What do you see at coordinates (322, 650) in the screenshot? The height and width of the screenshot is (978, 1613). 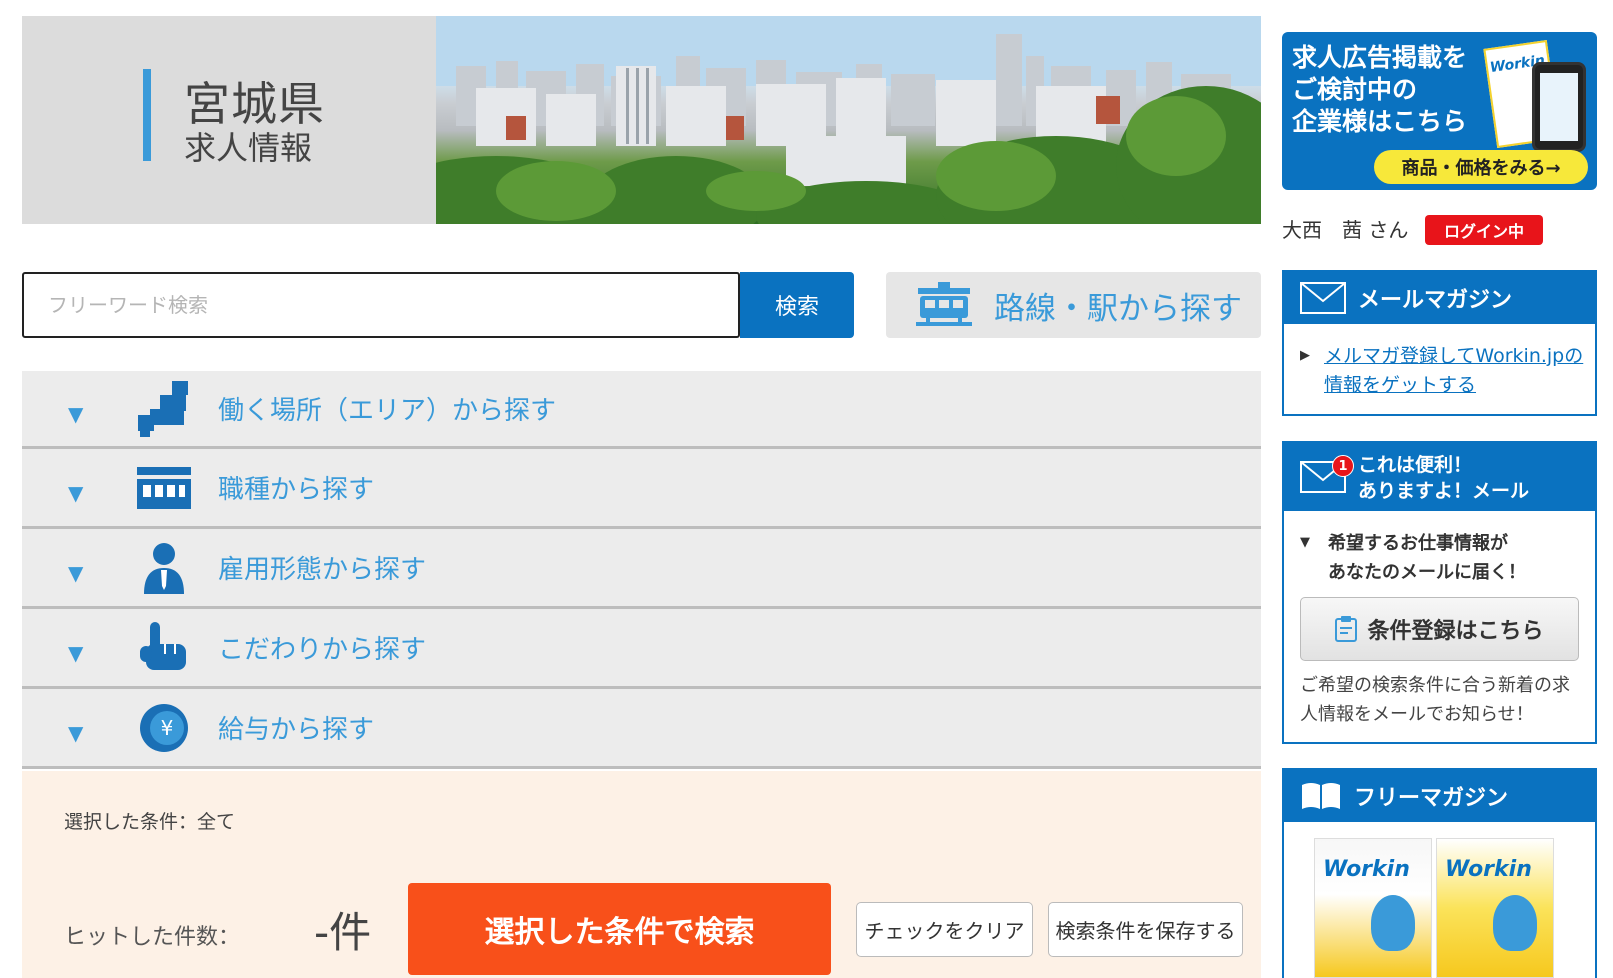 I see `accordion-label: こだわりから探す` at bounding box center [322, 650].